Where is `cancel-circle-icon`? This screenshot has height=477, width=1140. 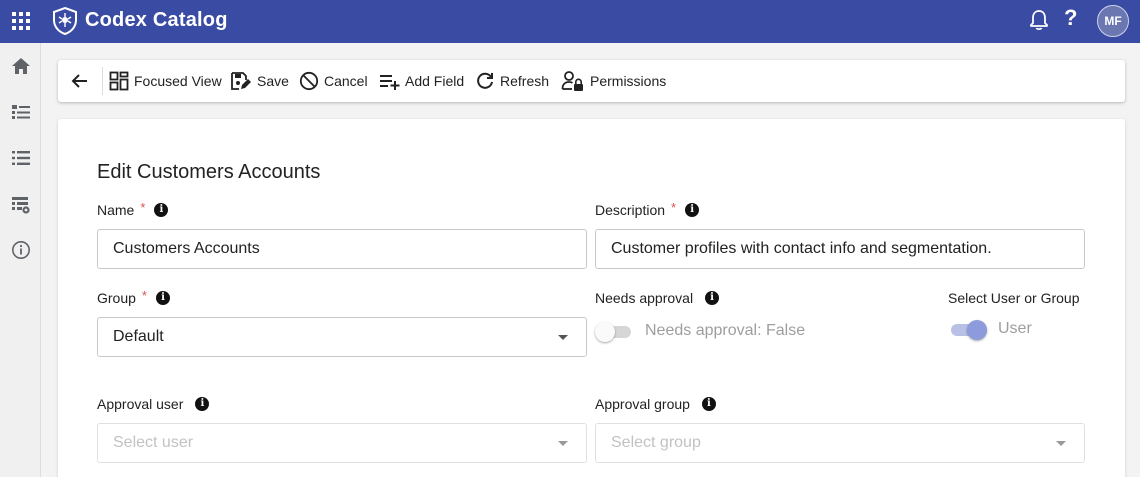 cancel-circle-icon is located at coordinates (309, 81).